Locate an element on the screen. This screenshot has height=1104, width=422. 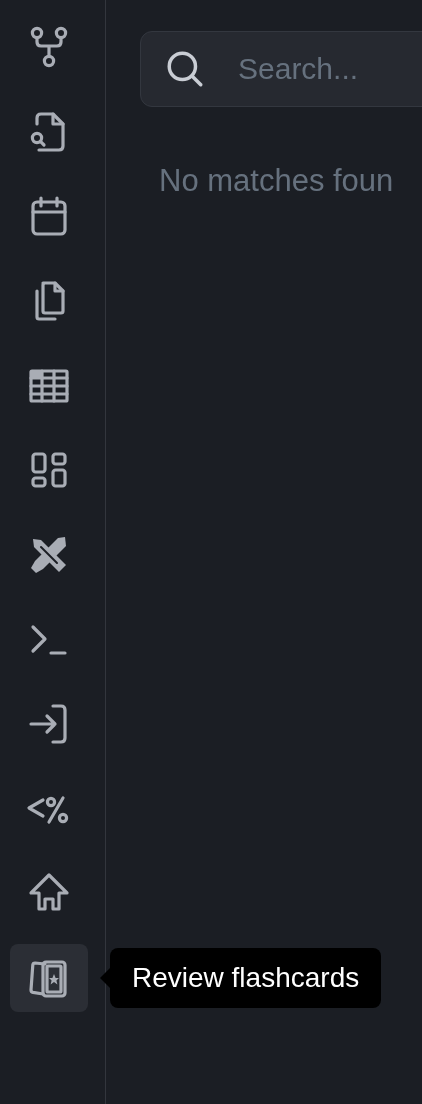
sidebar-item is located at coordinates (49, 977).